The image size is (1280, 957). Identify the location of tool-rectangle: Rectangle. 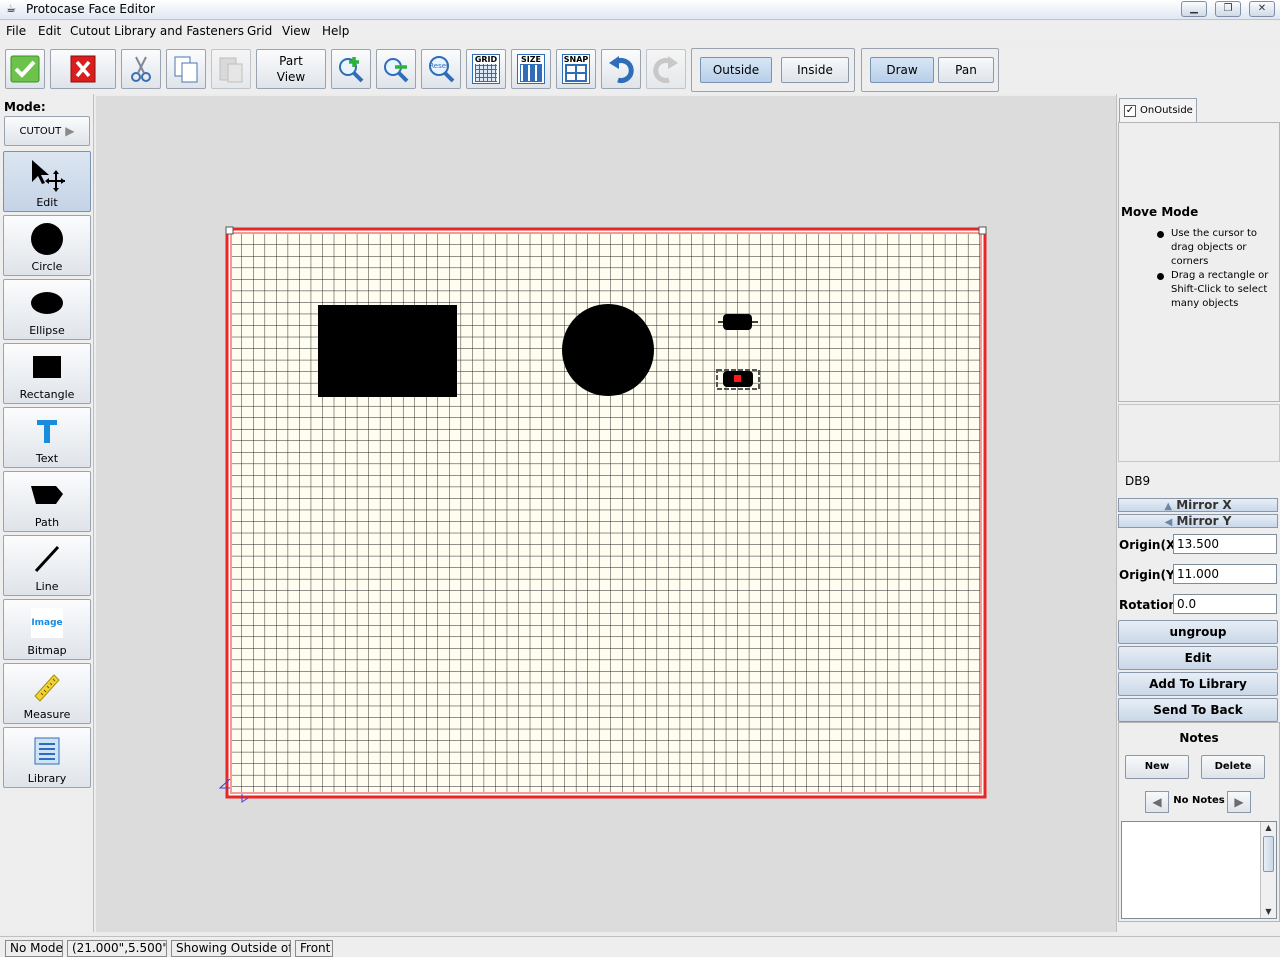
(47, 373).